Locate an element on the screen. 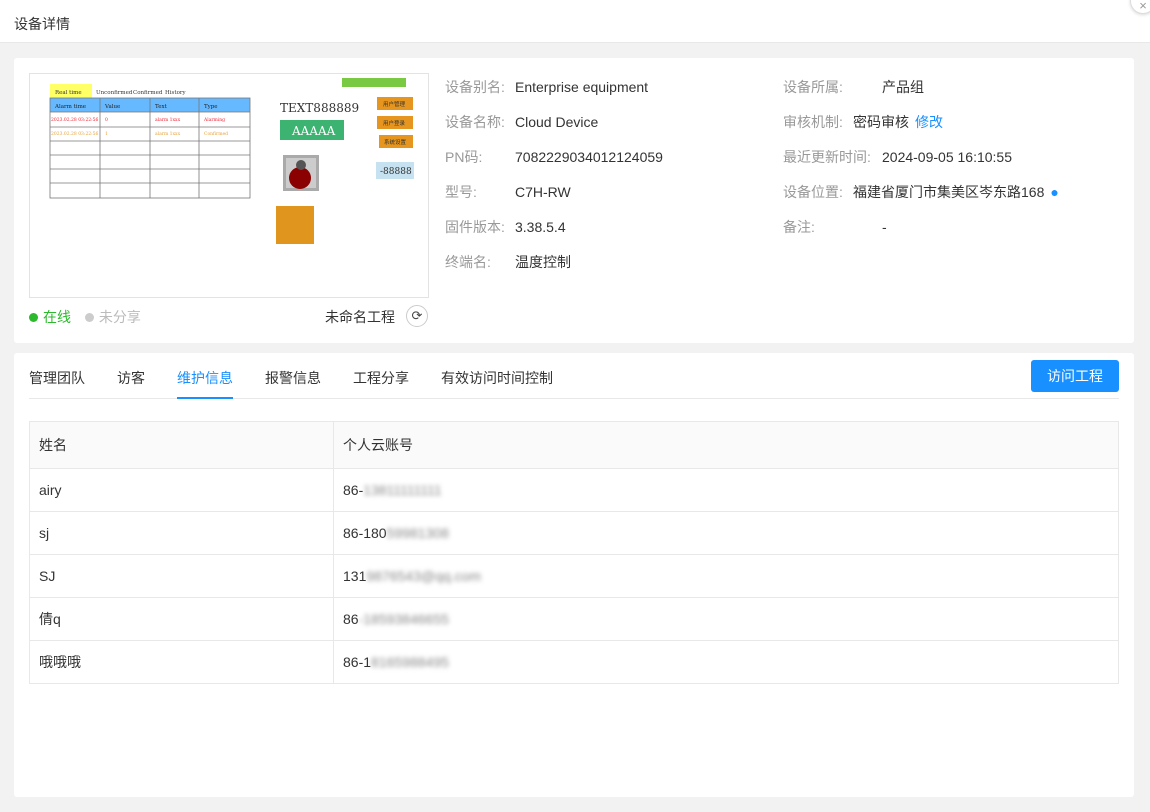 The height and width of the screenshot is (812, 1150). updated-value: 2024-09-05 16:10:55 is located at coordinates (947, 157).